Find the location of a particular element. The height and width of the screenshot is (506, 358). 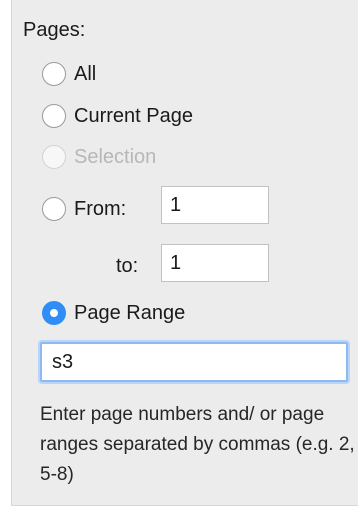

from-page-field: 1 is located at coordinates (215, 205).